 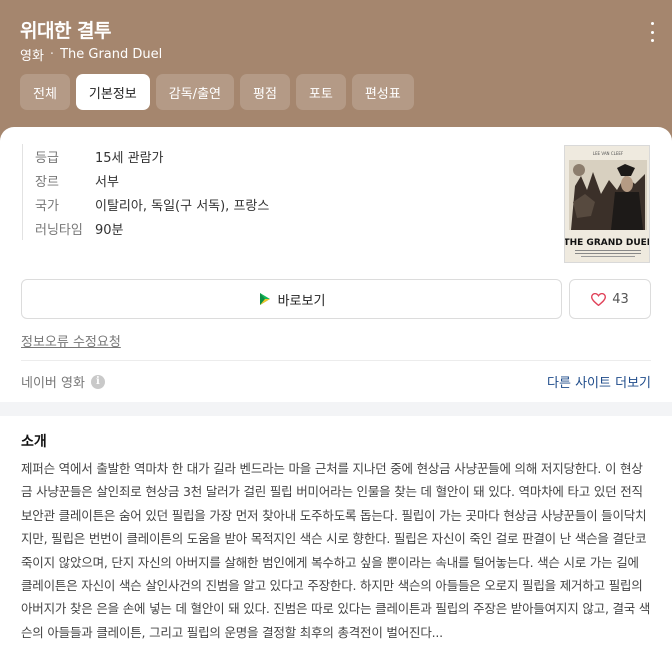 What do you see at coordinates (182, 206) in the screenshot?
I see `info-value: 이탈리아, 독일(구 서독), 프랑스` at bounding box center [182, 206].